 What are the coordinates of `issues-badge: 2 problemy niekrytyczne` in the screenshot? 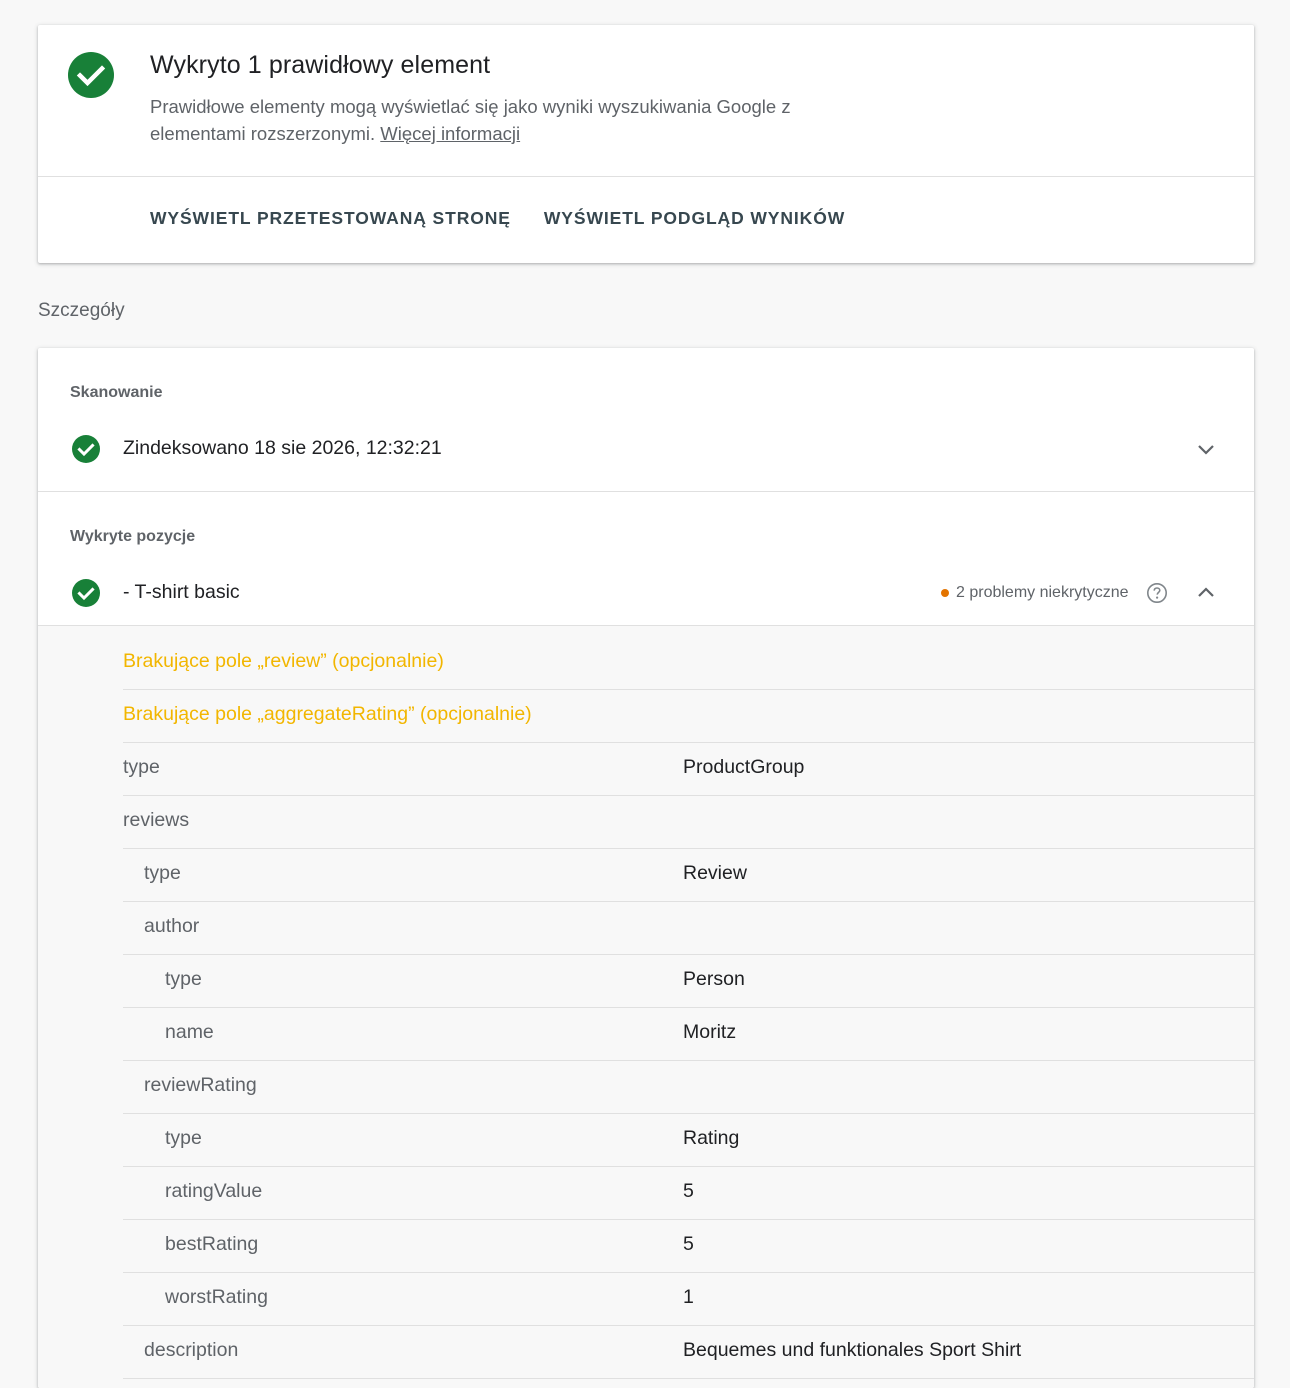 It's located at (1035, 593).